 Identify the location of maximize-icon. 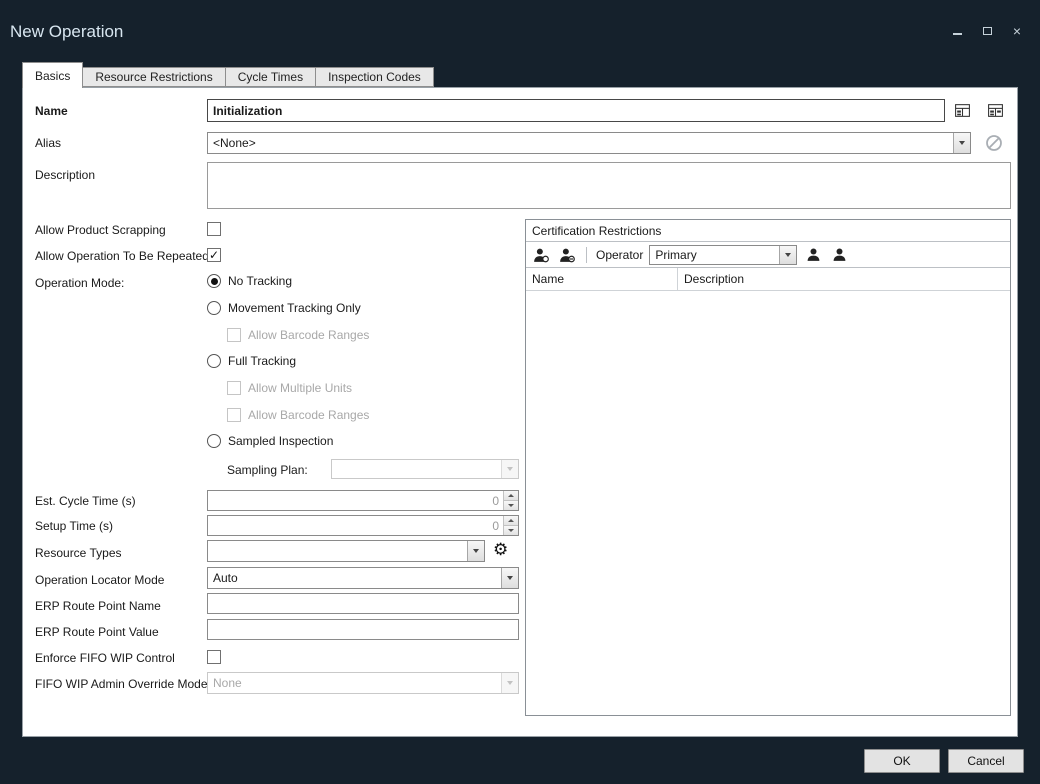
(987, 31).